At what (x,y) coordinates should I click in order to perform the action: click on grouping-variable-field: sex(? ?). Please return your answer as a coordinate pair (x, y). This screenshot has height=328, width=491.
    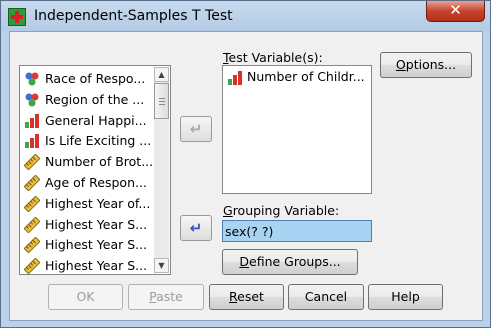
    Looking at the image, I should click on (297, 231).